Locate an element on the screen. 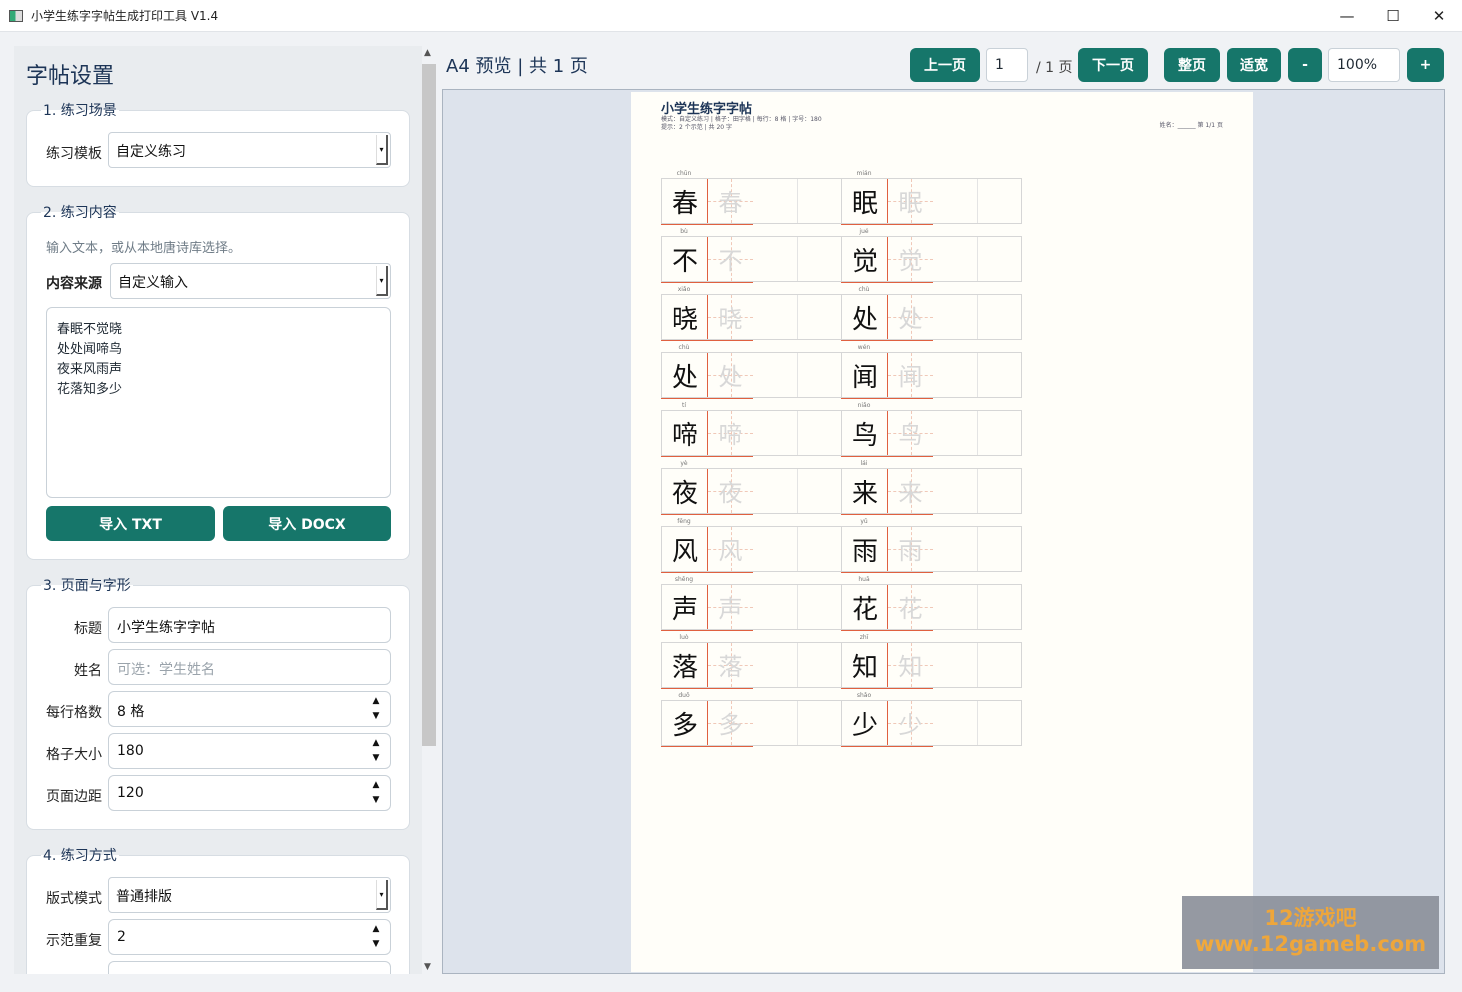  pinyin-label: wén is located at coordinates (864, 347).